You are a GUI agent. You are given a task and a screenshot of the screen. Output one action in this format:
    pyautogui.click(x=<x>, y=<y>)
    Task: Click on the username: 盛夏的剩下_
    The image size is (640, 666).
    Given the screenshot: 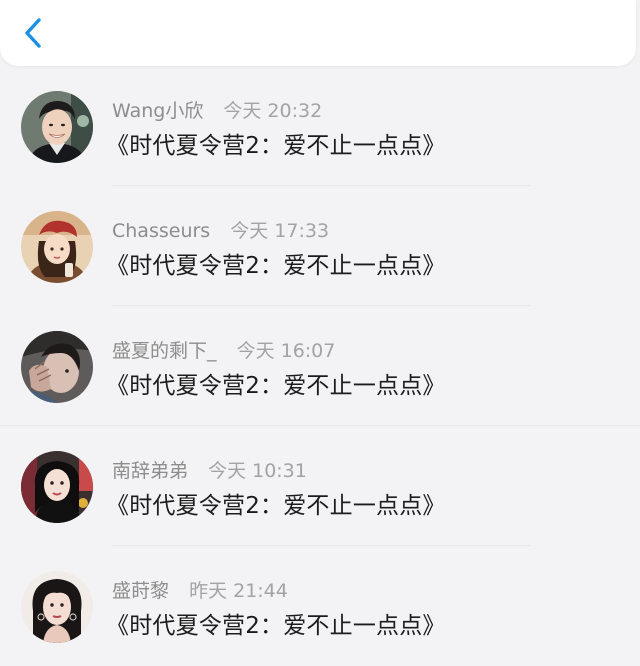 What is the action you would take?
    pyautogui.click(x=164, y=351)
    